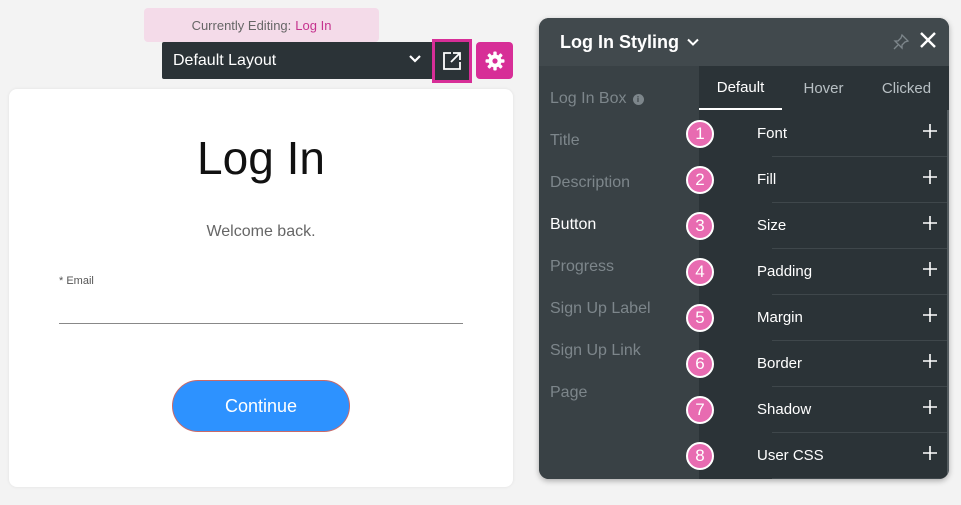  Describe the element at coordinates (744, 42) in the screenshot. I see `panel-header: Log In Styling` at that location.